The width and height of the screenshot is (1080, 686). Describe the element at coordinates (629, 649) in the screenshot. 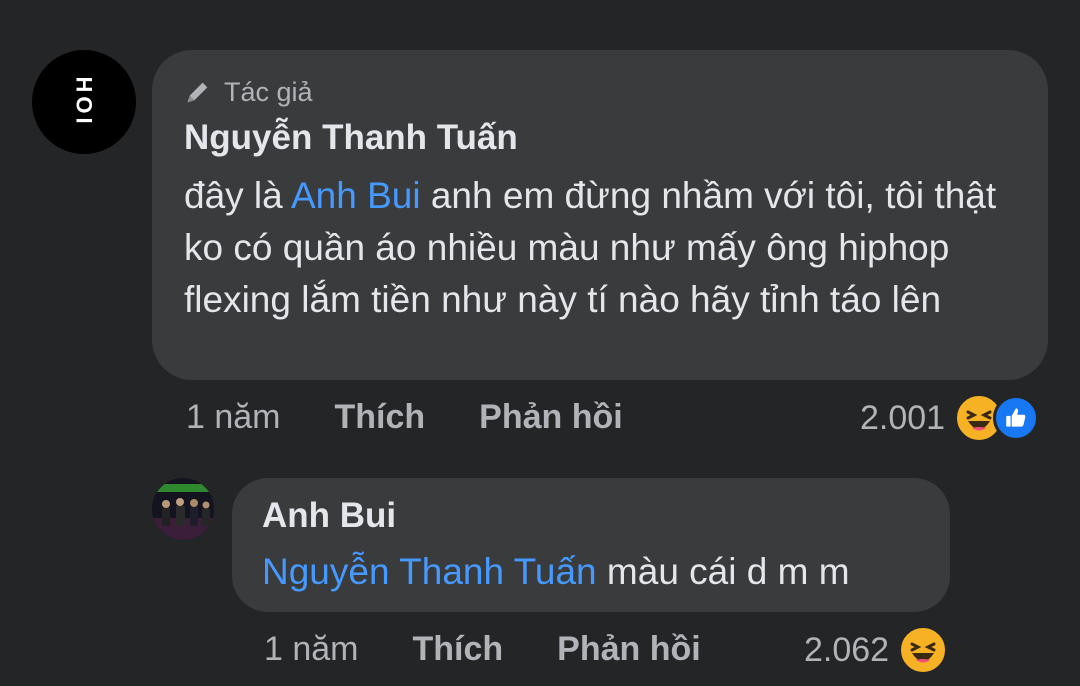

I see `reply-reply-button: Phản hồi` at that location.